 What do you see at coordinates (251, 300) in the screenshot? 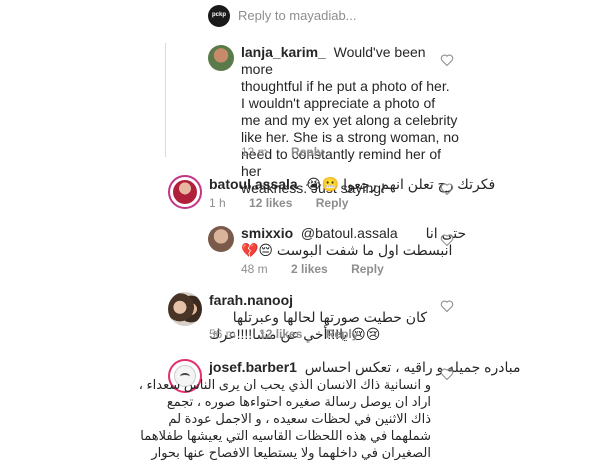
I see `username: farah.nanooj` at bounding box center [251, 300].